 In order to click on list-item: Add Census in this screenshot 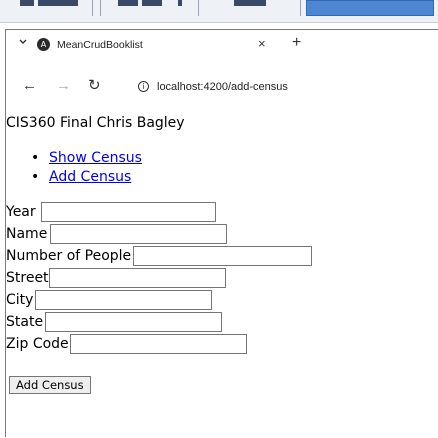, I will do `click(86, 177)`.